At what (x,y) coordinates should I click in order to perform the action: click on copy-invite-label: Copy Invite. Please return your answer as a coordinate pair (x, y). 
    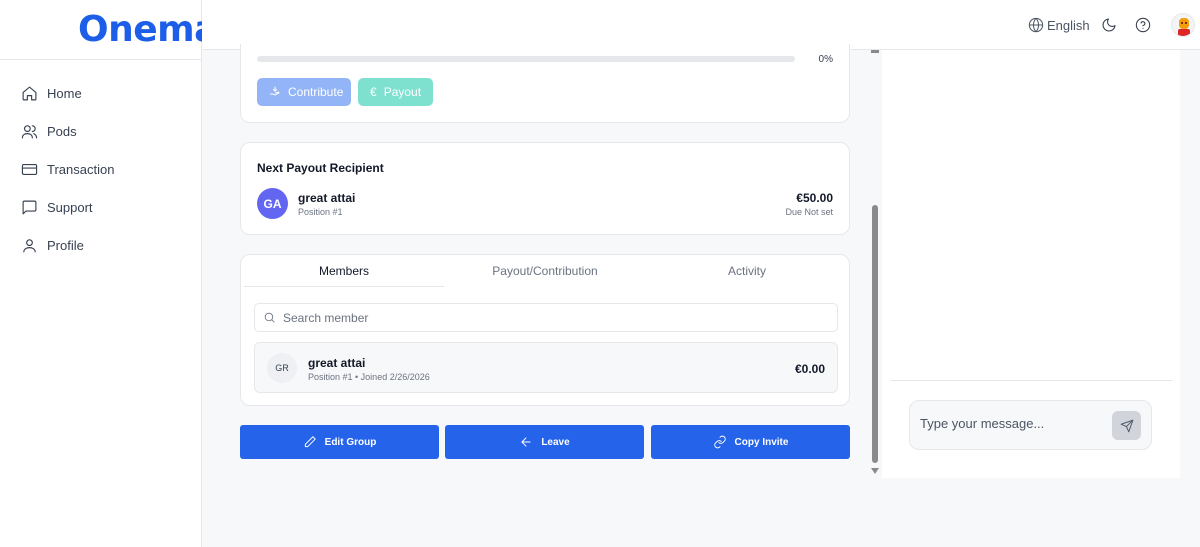
    Looking at the image, I should click on (761, 442).